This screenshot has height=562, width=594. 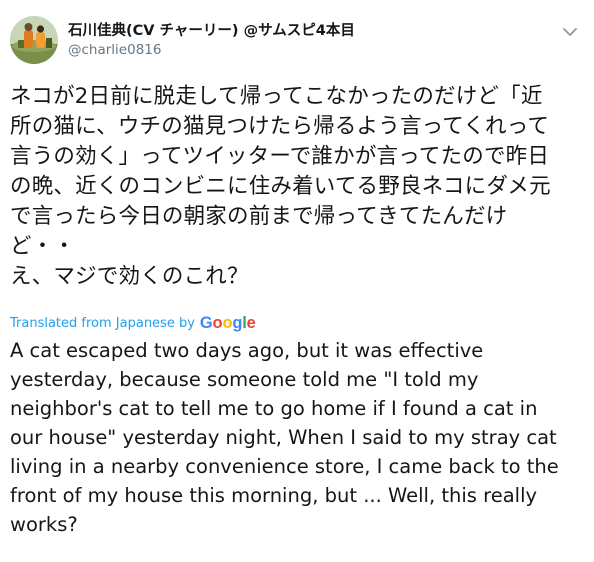 I want to click on original-text-line: ネコが2日前に脱走して帰ってこなかったのだけど「近, so click(x=276, y=96).